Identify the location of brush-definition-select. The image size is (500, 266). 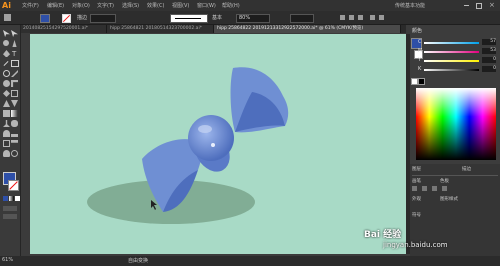
(189, 18).